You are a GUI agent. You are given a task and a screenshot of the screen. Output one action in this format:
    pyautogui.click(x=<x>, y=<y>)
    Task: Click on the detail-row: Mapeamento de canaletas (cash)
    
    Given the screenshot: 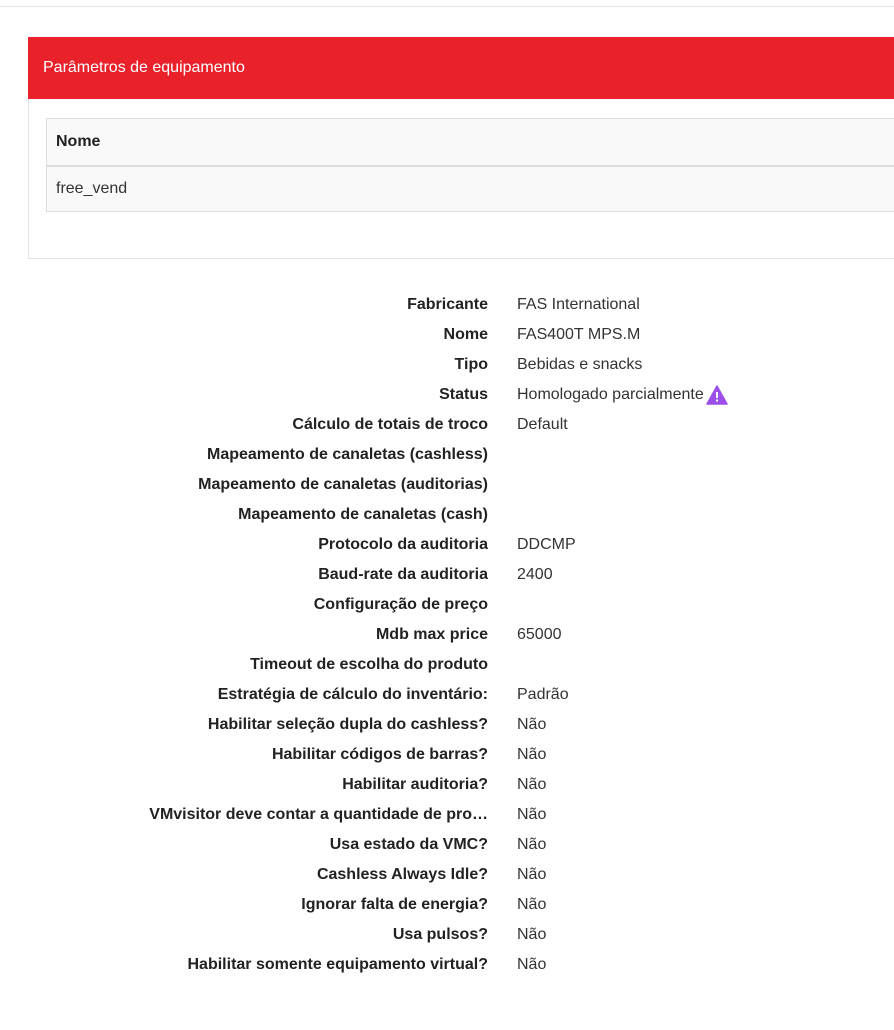 What is the action you would take?
    pyautogui.click(x=447, y=515)
    